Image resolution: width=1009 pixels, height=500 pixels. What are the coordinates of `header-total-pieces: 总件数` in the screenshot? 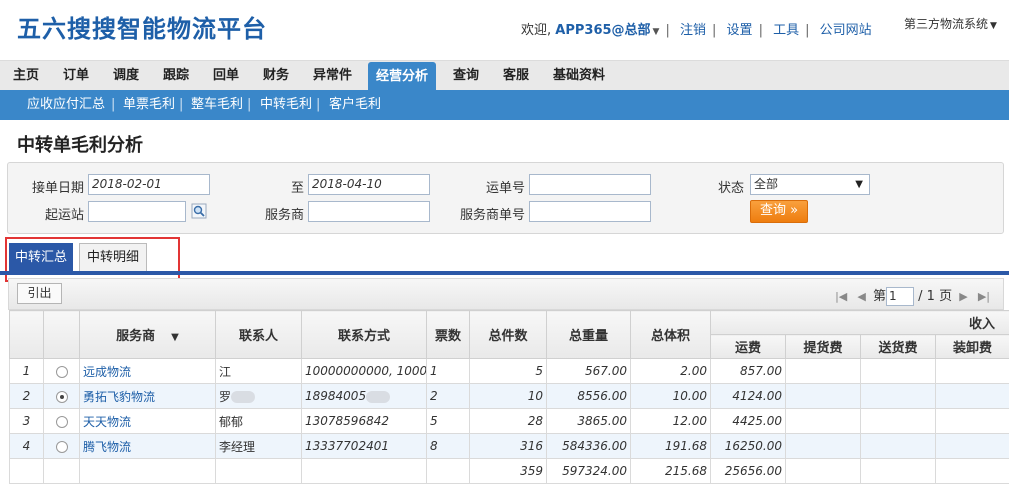 It's located at (508, 334).